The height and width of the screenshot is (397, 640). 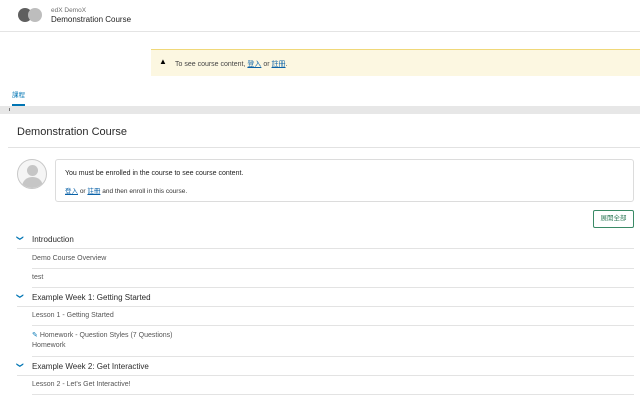 I want to click on notice-actions: 登入 or 註冊 and then enroll in this course., so click(x=126, y=191).